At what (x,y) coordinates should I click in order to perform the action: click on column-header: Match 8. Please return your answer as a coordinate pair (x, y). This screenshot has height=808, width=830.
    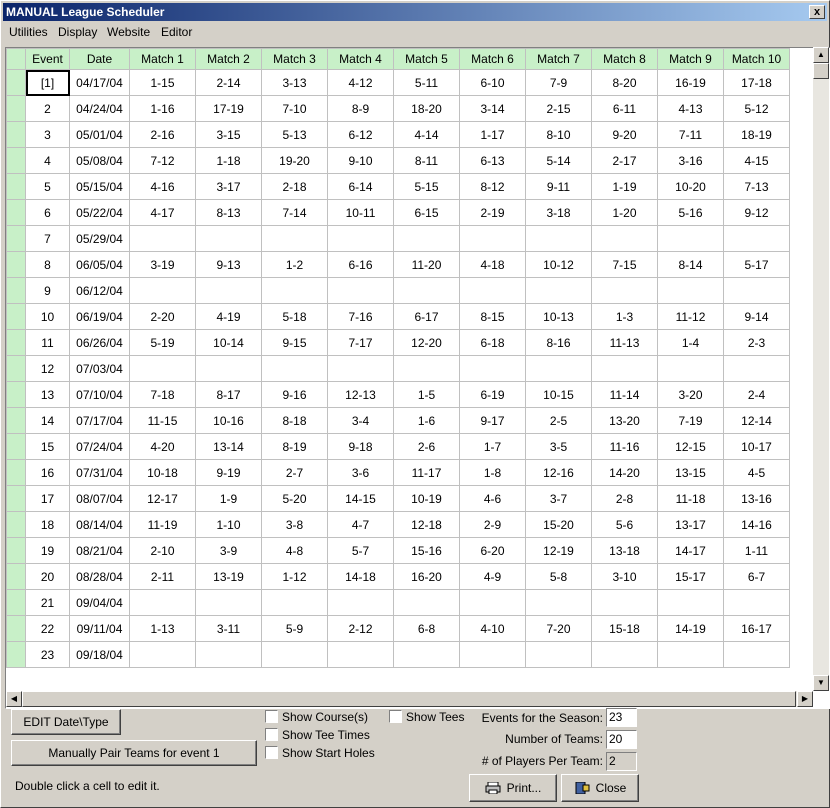
    Looking at the image, I should click on (624, 59).